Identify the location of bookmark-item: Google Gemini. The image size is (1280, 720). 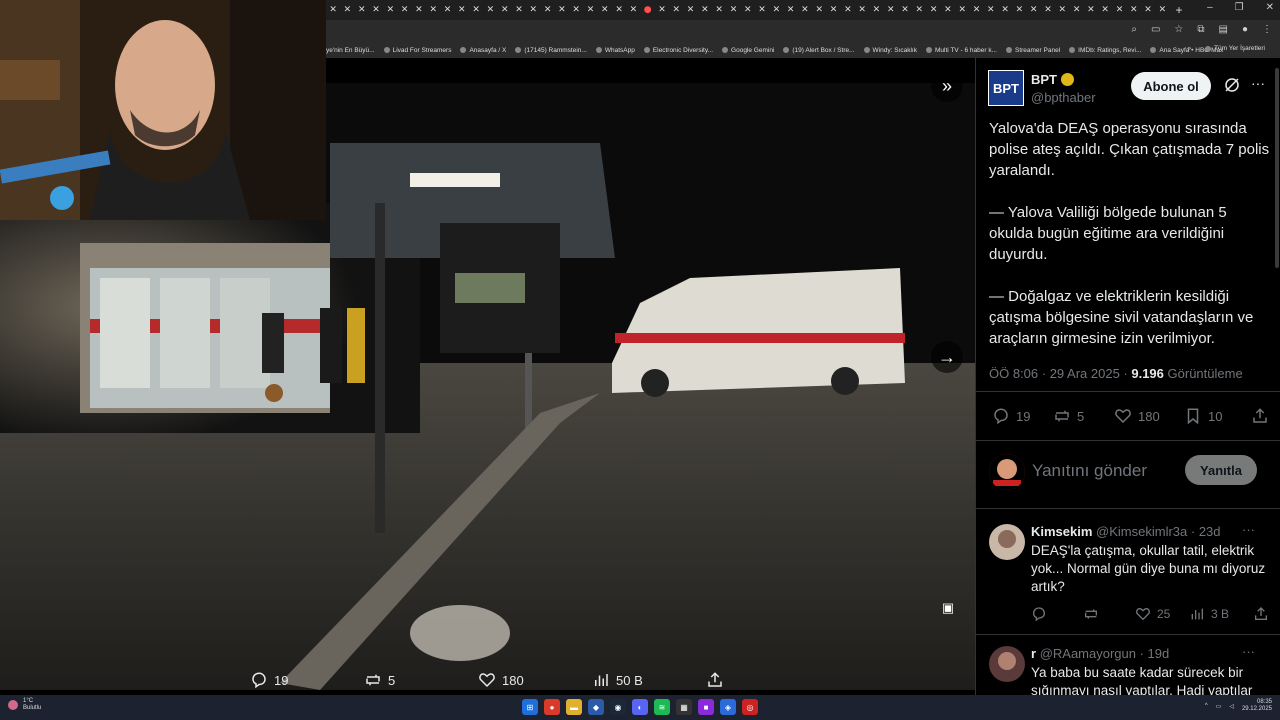
(748, 50).